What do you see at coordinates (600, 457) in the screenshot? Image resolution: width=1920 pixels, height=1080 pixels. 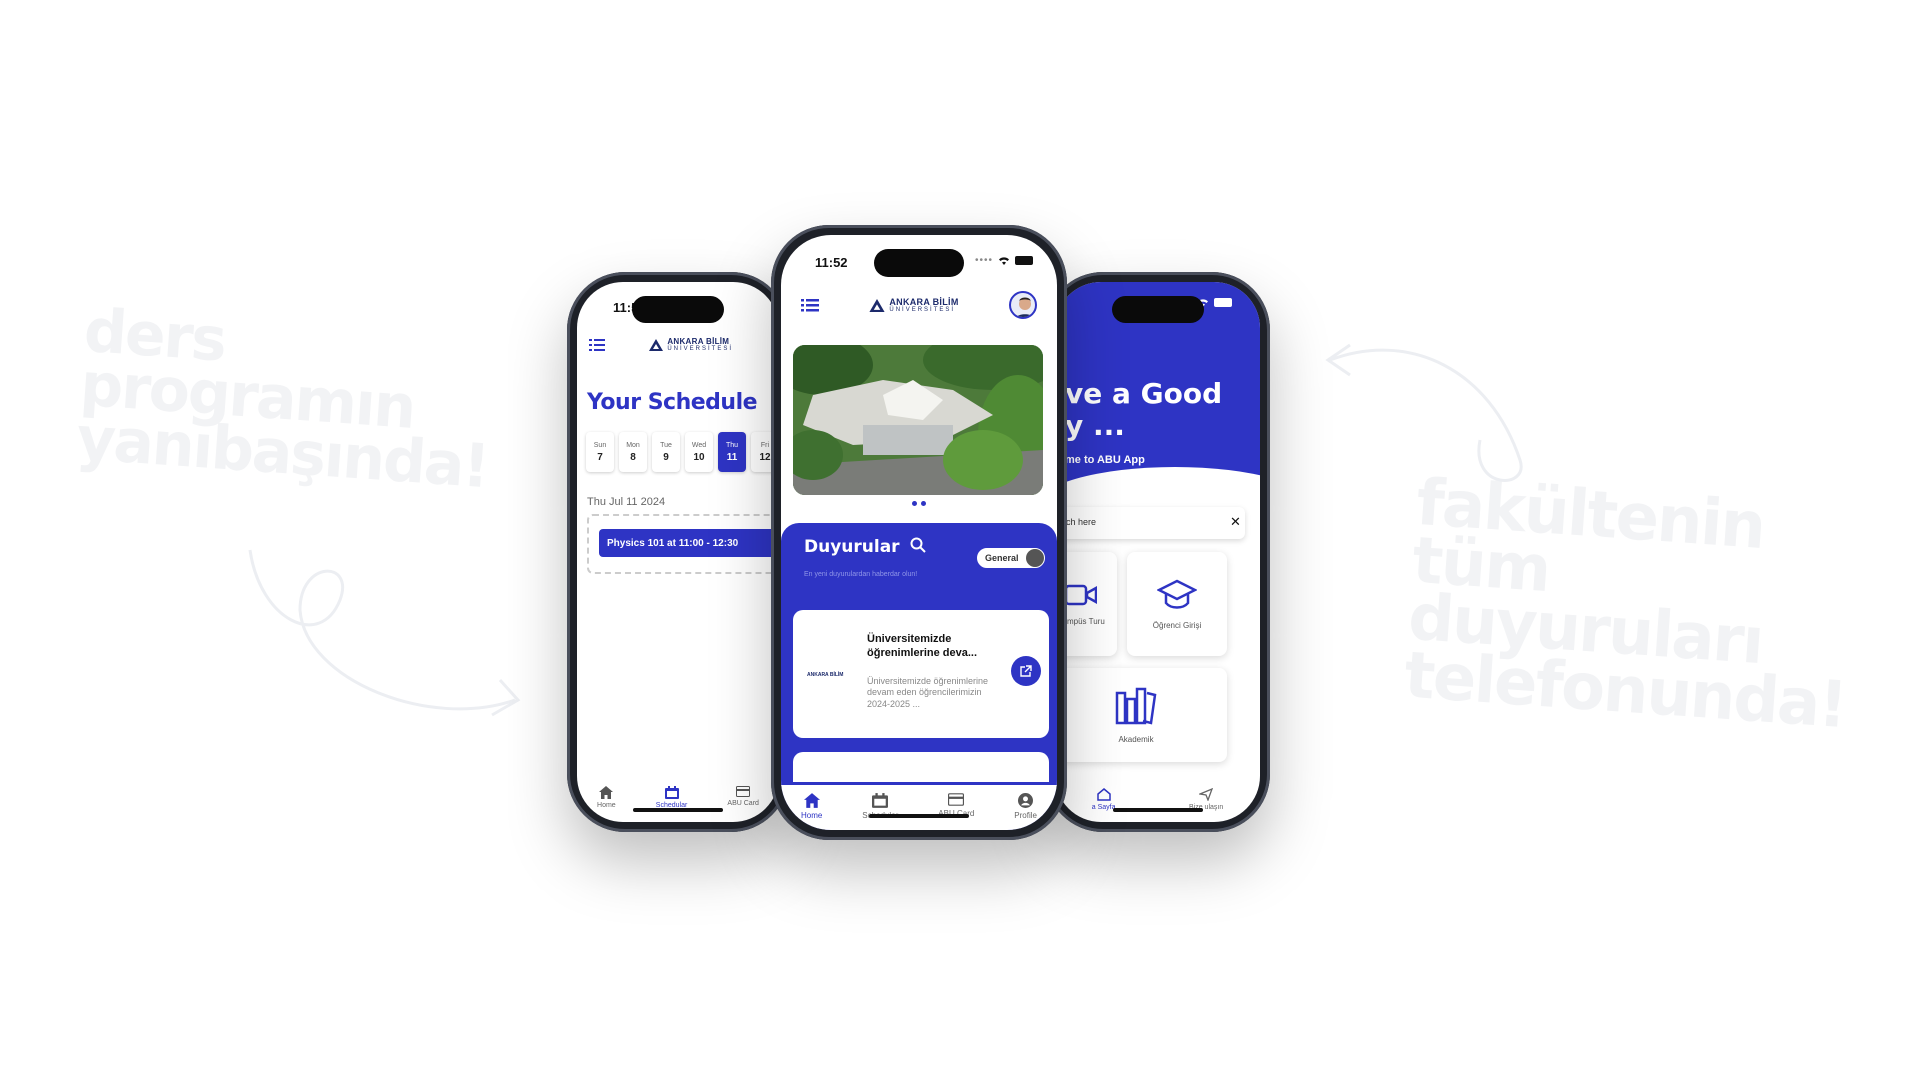 I see `day-number: 7` at bounding box center [600, 457].